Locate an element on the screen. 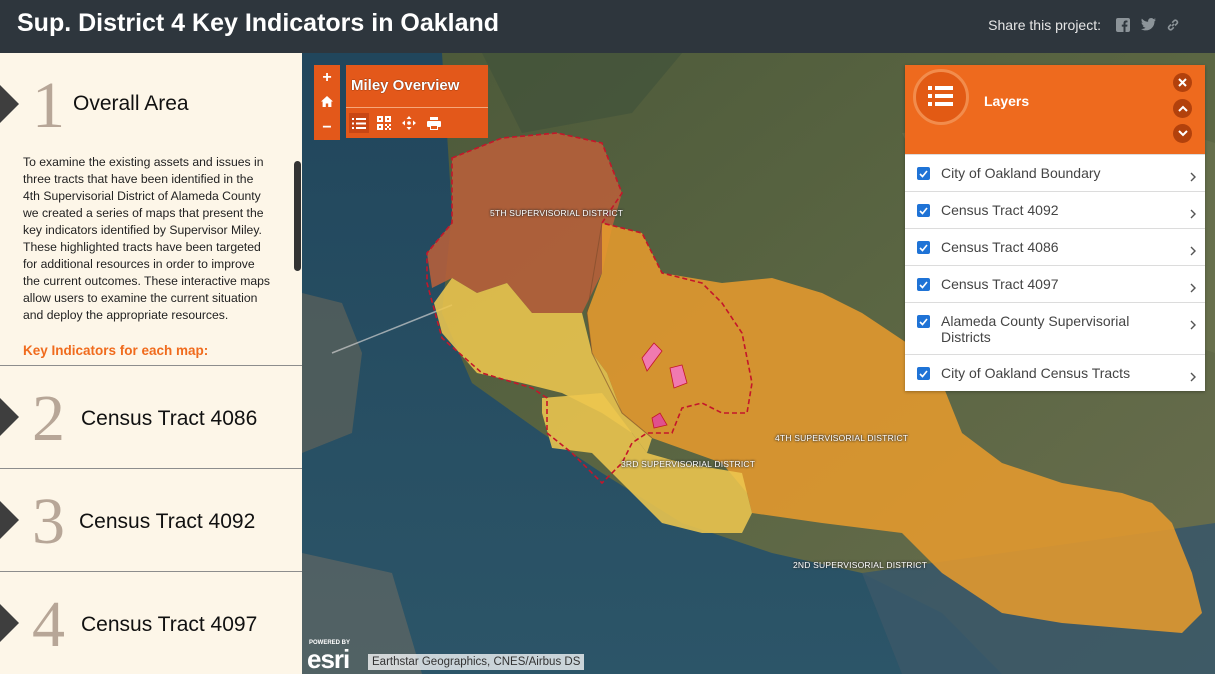 The height and width of the screenshot is (674, 1215). zoom-control: + − is located at coordinates (327, 102).